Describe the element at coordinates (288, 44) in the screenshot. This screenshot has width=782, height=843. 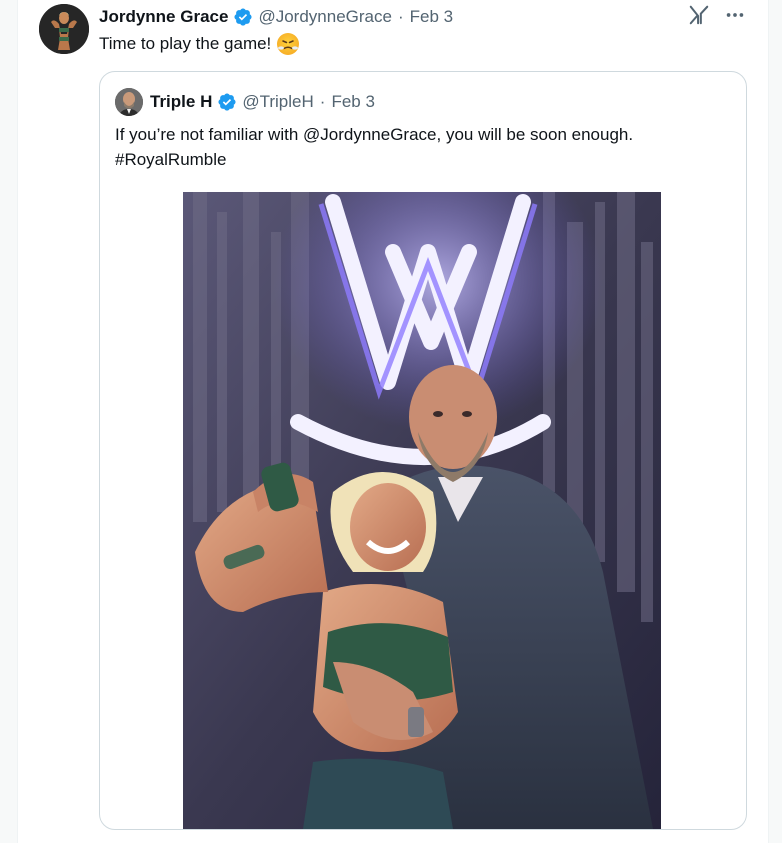
I see `triumph-face-emoji` at that location.